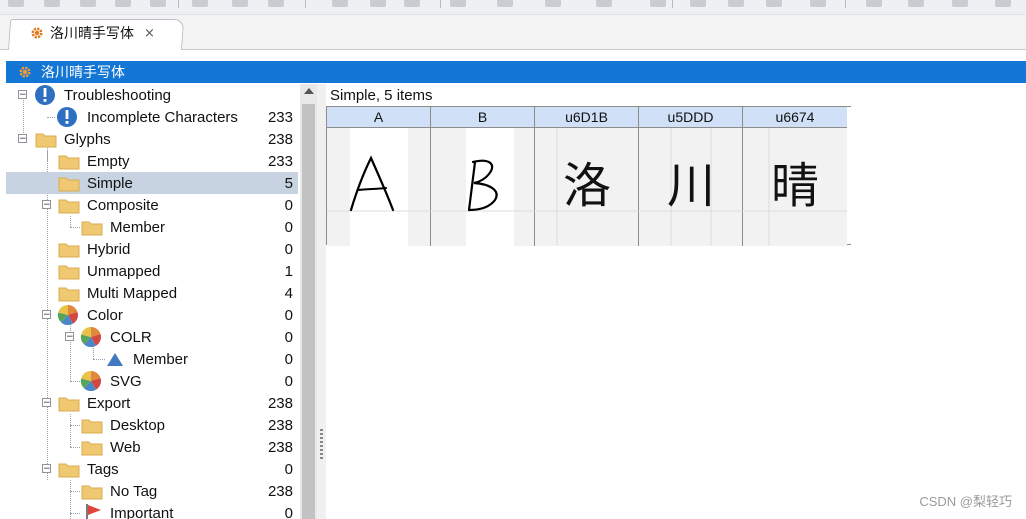 The height and width of the screenshot is (519, 1026). What do you see at coordinates (142, 512) in the screenshot?
I see `tree-item-label: Important` at bounding box center [142, 512].